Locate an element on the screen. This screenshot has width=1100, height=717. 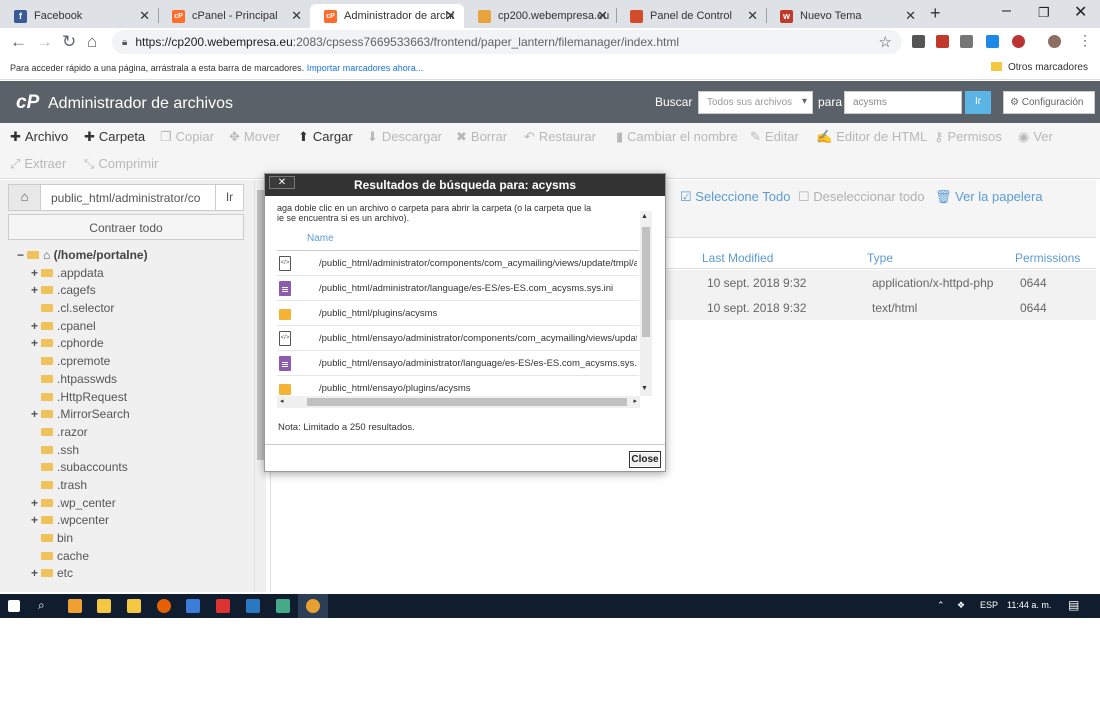
tab-nuevo-tema: w Nuevo Tema ✕ is located at coordinates (845, 16).